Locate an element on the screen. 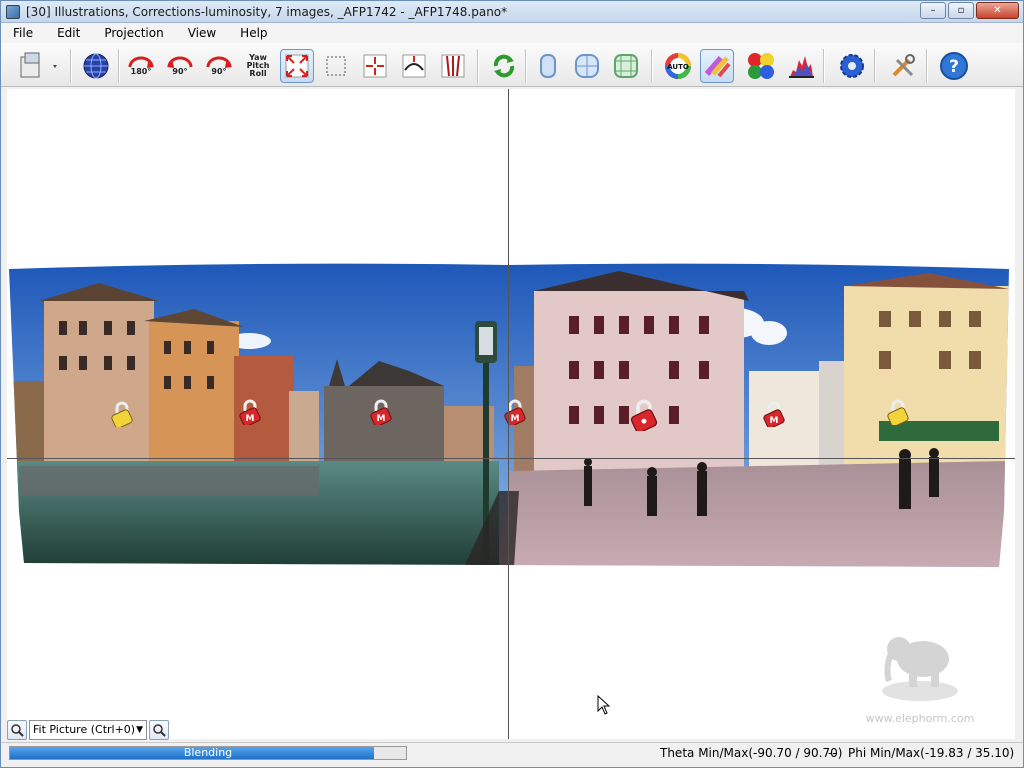 Image resolution: width=1024 pixels, height=768 pixels. vertical-lines-icon is located at coordinates (453, 66).